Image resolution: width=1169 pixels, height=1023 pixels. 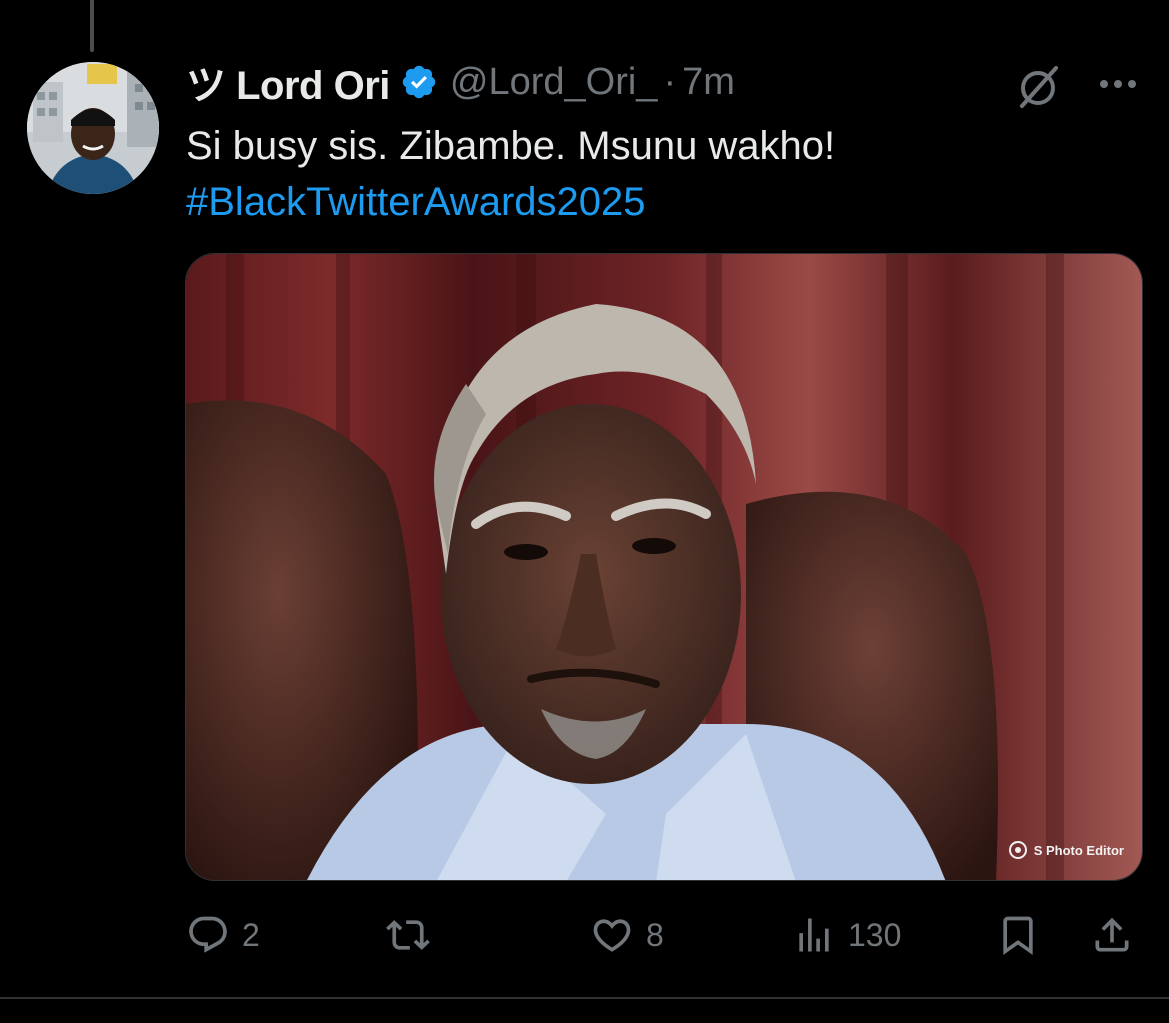 I want to click on tweet-divider, so click(x=584, y=998).